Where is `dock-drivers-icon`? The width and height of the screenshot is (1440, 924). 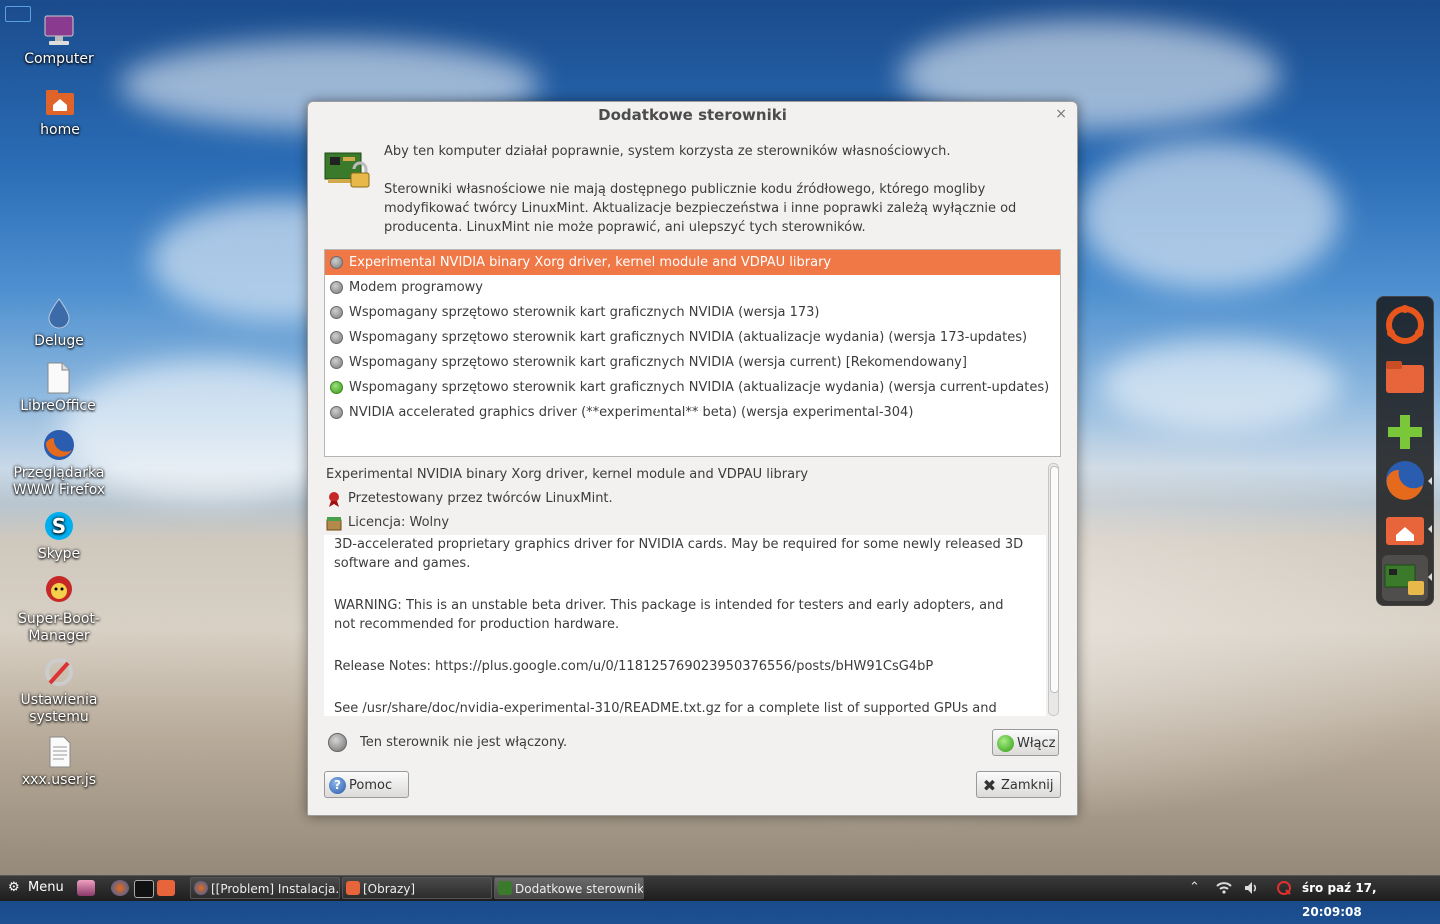
dock-drivers-icon is located at coordinates (1405, 578).